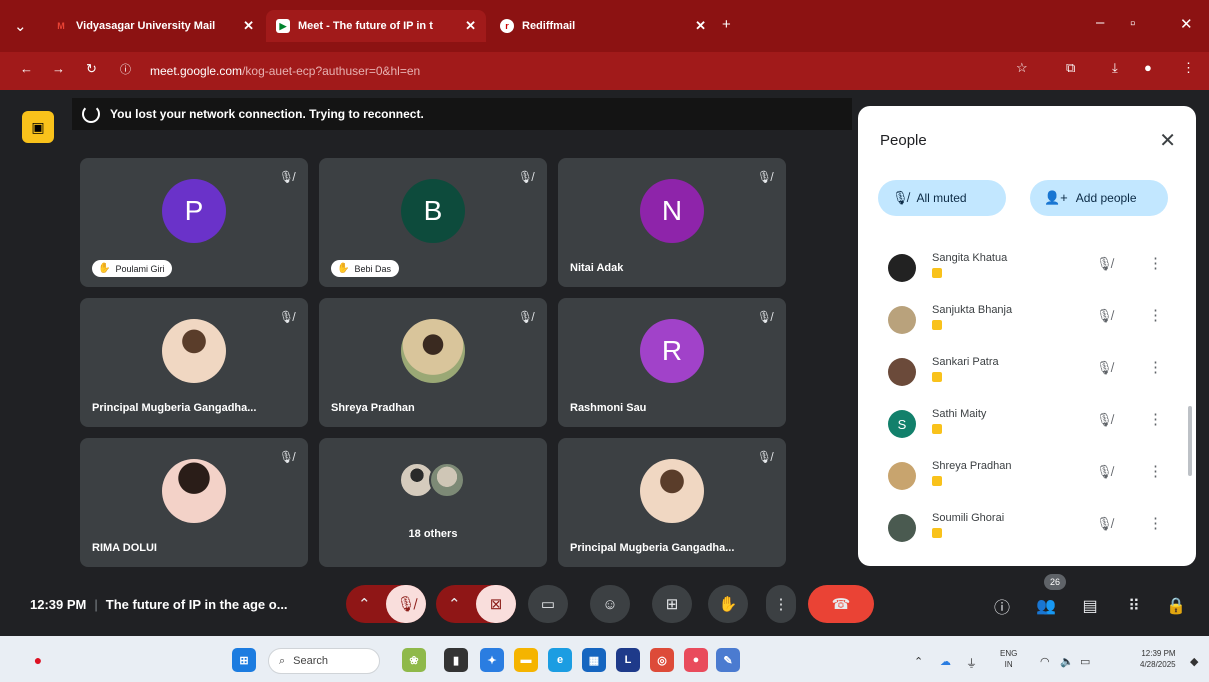  I want to click on tab-vidyasagar-mail: M Vidyasagar University Mail ✕, so click(154, 26).